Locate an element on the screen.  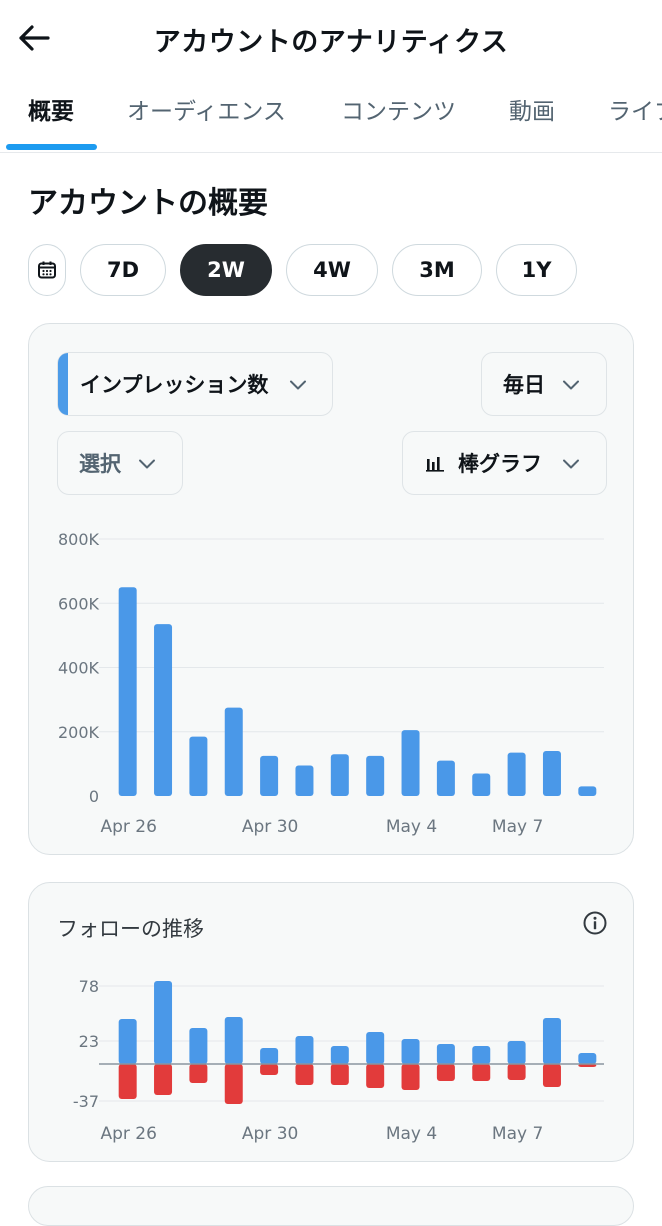
compare-select-label: 選択 is located at coordinates (100, 464).